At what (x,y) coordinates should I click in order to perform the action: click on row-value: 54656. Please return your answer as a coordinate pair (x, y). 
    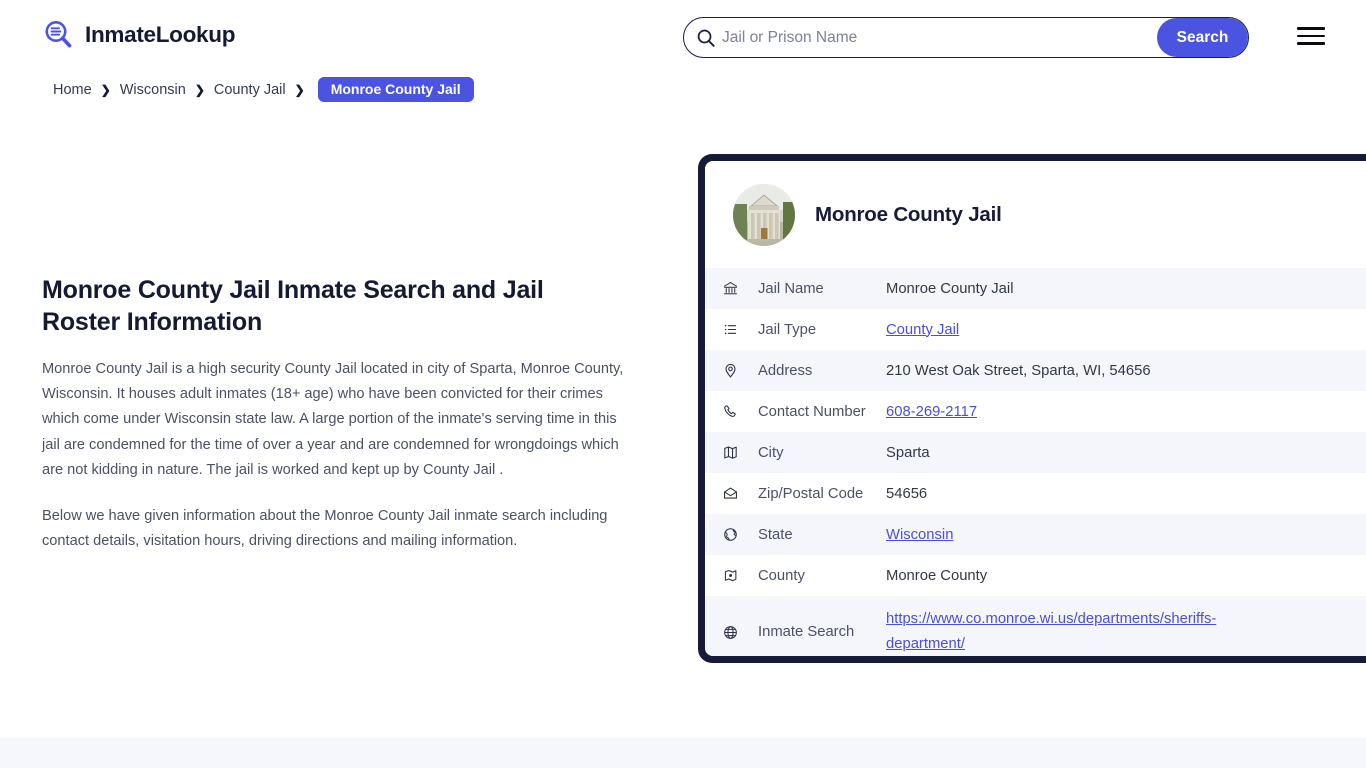
    Looking at the image, I should click on (907, 493).